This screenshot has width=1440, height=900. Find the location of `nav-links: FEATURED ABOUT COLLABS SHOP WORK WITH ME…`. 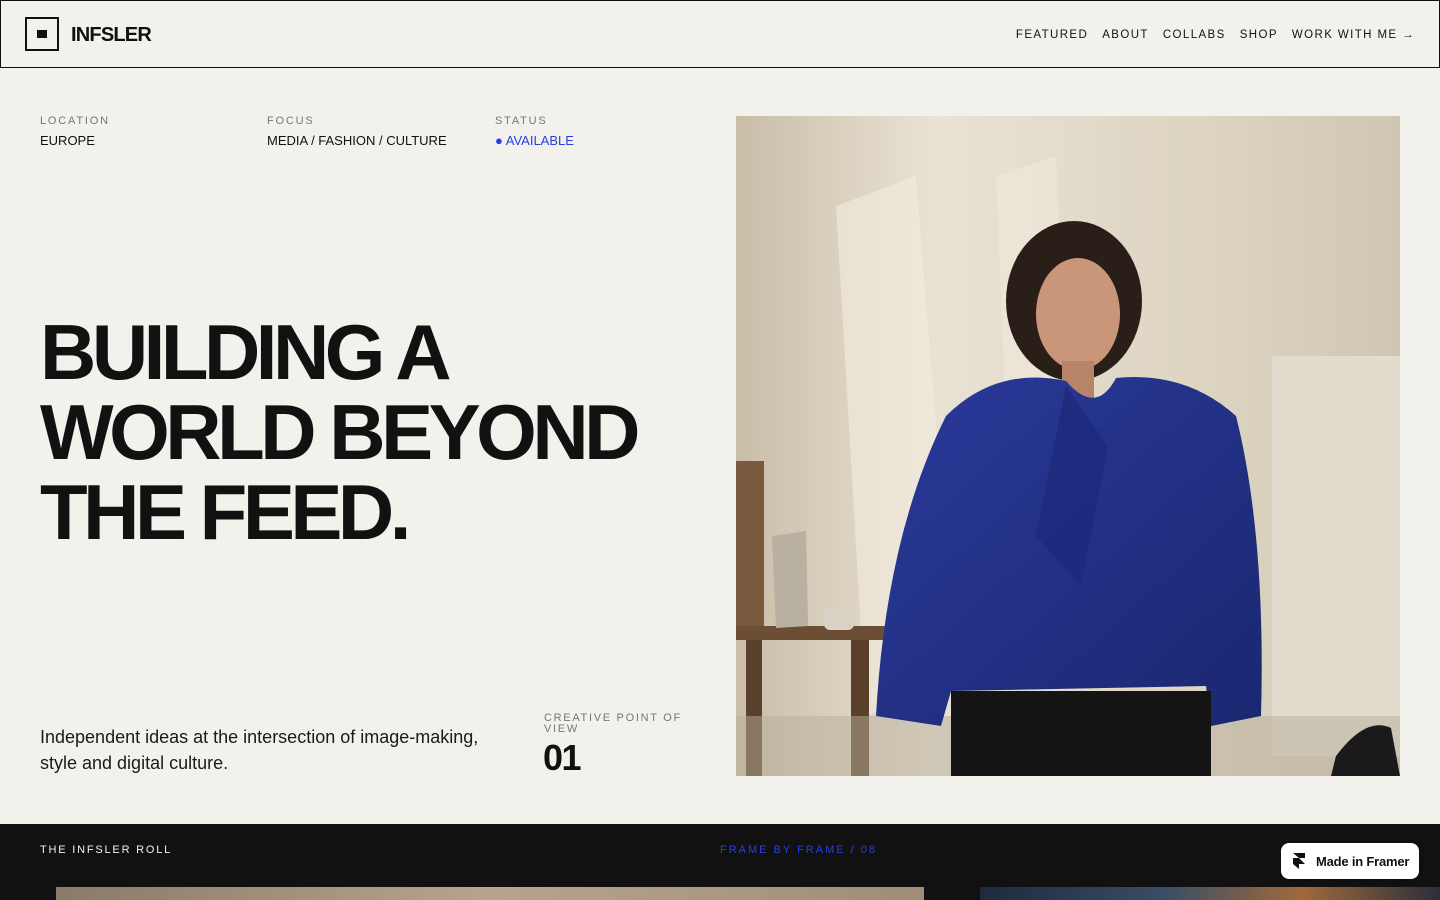

nav-links: FEATURED ABOUT COLLABS SHOP WORK WITH ME… is located at coordinates (1208, 35).